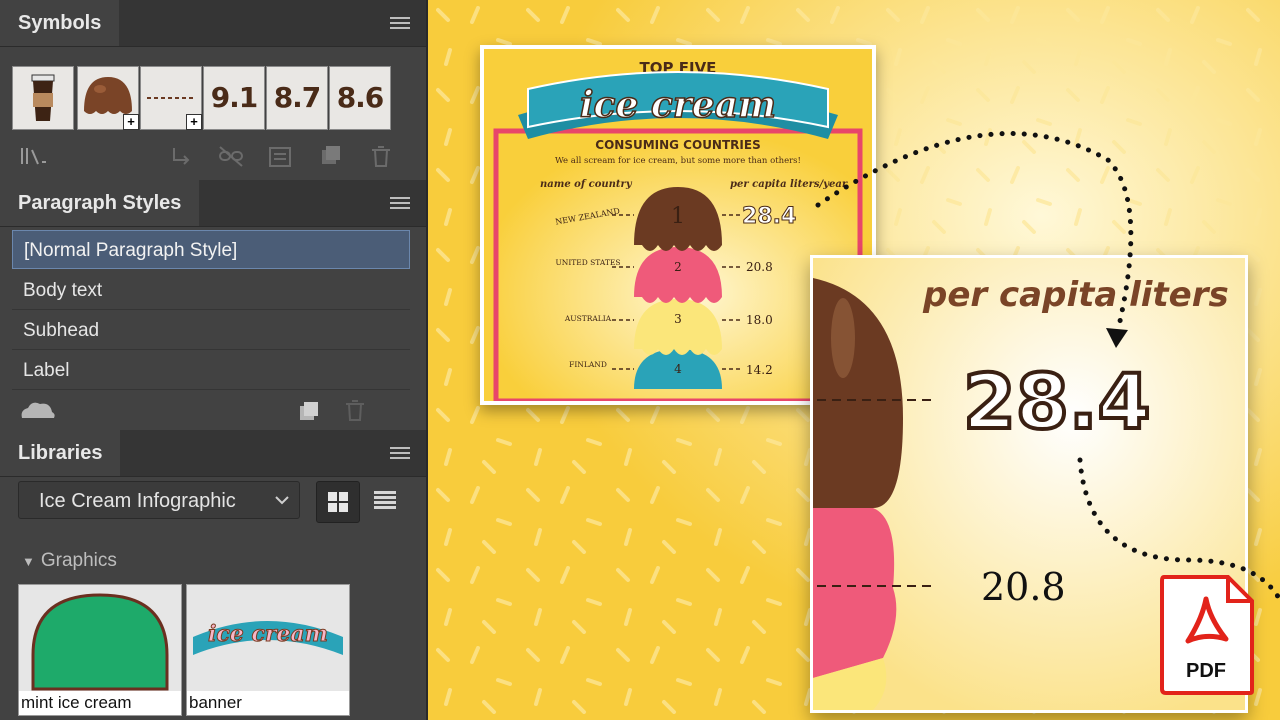 This screenshot has height=720, width=1280. I want to click on list-view-icon, so click(385, 500).